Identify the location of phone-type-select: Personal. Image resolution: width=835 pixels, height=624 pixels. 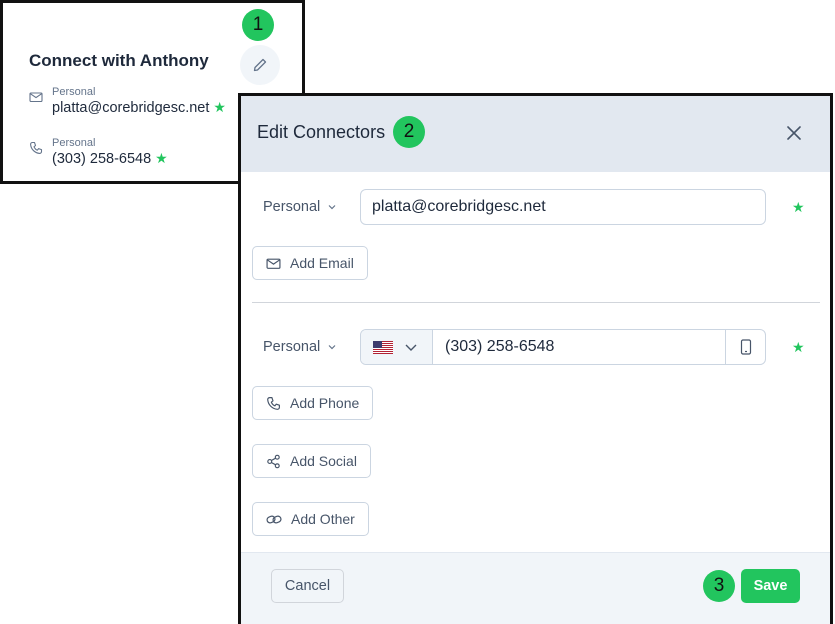
(300, 347).